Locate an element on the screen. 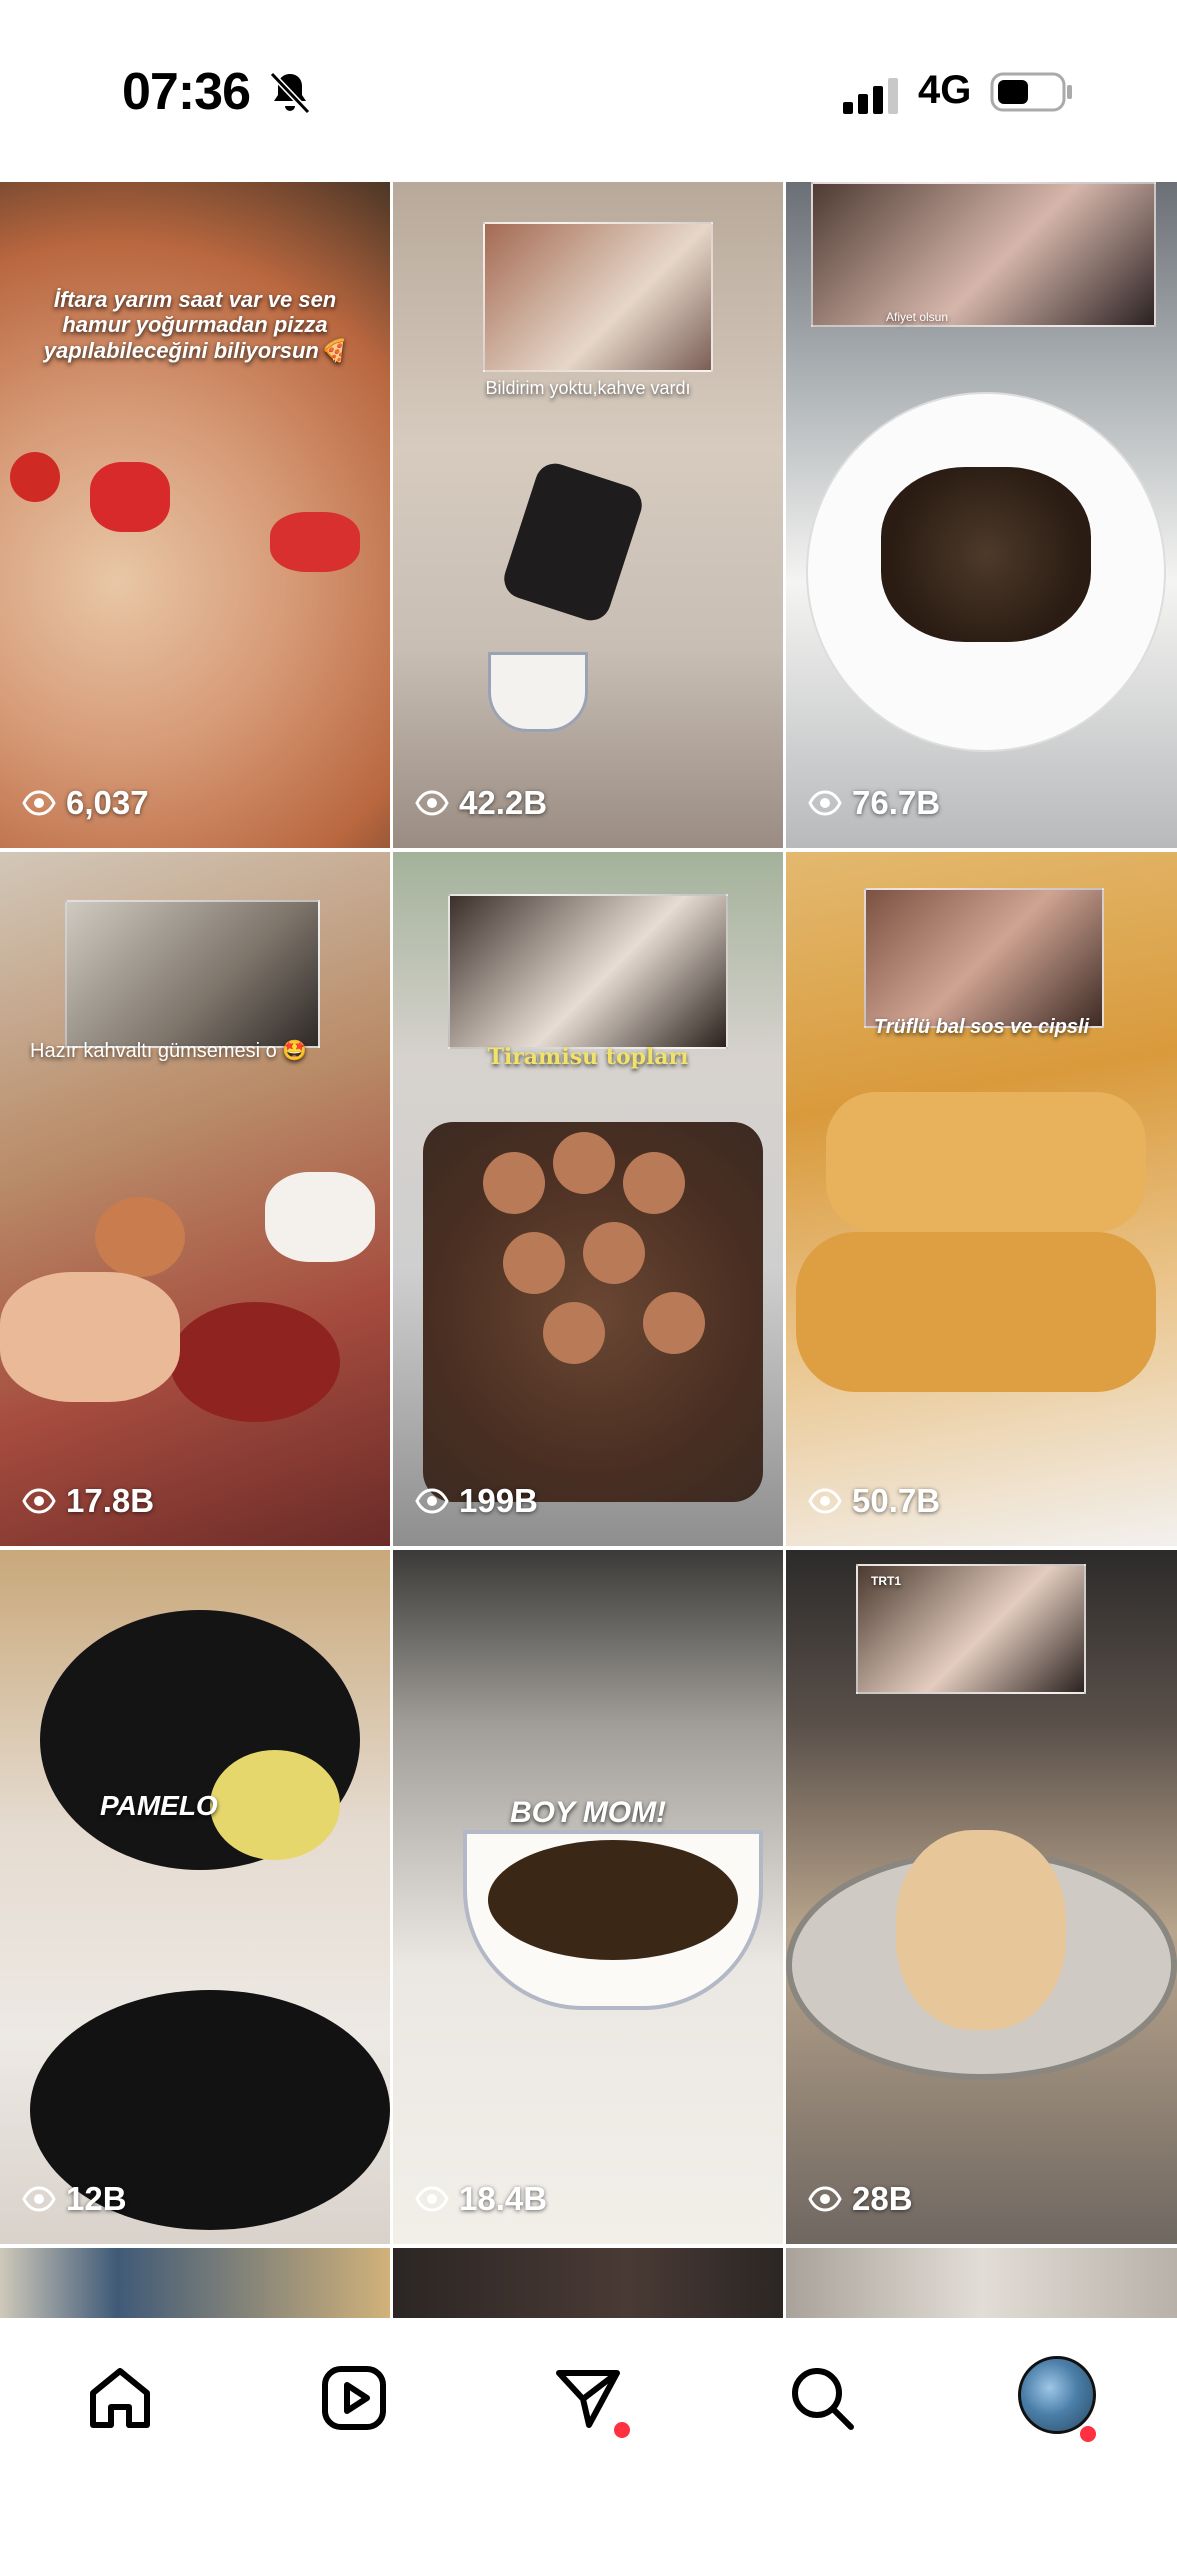 This screenshot has width=1177, height=2560. nav-messages-button is located at coordinates (589, 2398).